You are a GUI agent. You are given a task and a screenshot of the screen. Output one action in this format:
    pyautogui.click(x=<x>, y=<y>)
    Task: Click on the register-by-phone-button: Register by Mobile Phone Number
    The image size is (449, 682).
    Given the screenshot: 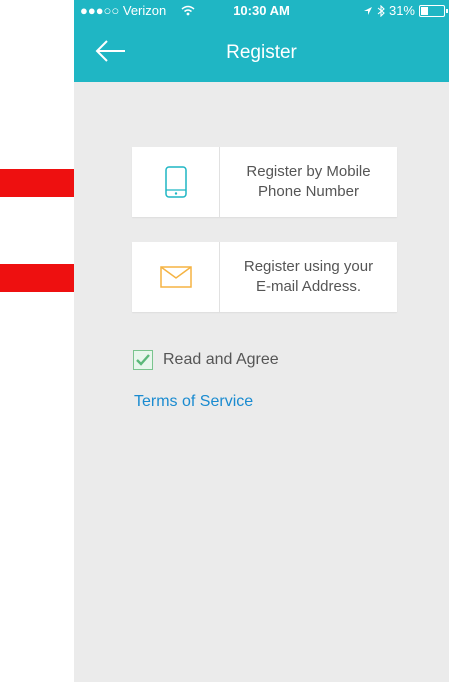 What is the action you would take?
    pyautogui.click(x=264, y=182)
    